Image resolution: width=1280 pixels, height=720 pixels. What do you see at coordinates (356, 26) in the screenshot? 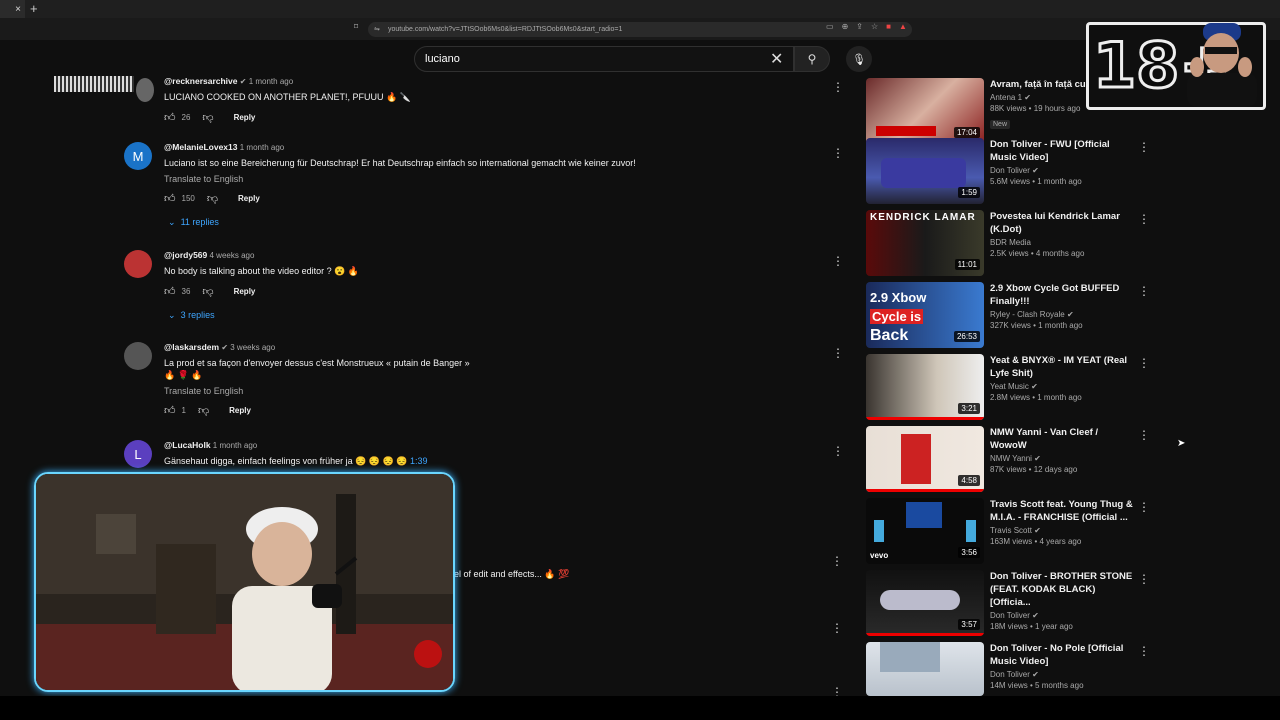
I see `bookmark-icon: ⌑` at bounding box center [356, 26].